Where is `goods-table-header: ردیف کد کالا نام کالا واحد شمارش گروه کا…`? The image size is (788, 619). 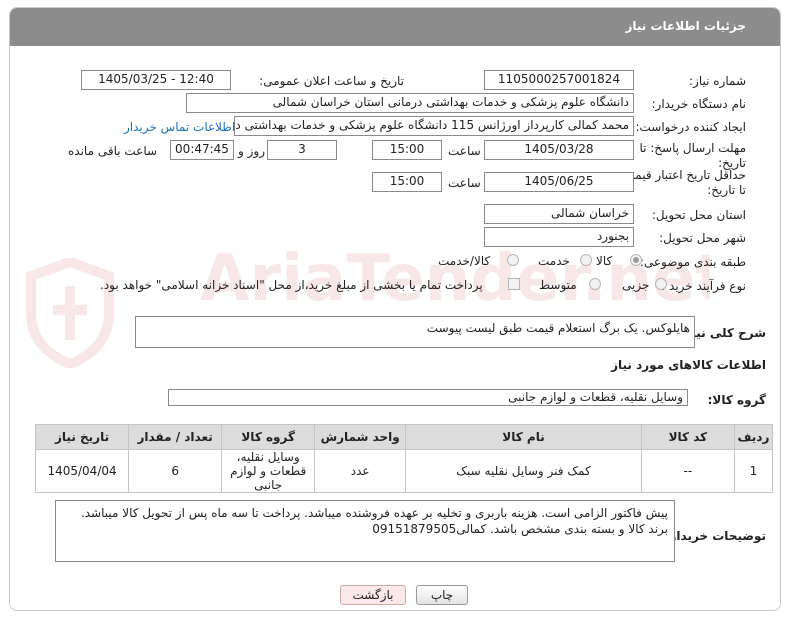
goods-table-header: ردیف کد کالا نام کالا واحد شمارش گروه کا… is located at coordinates (404, 437).